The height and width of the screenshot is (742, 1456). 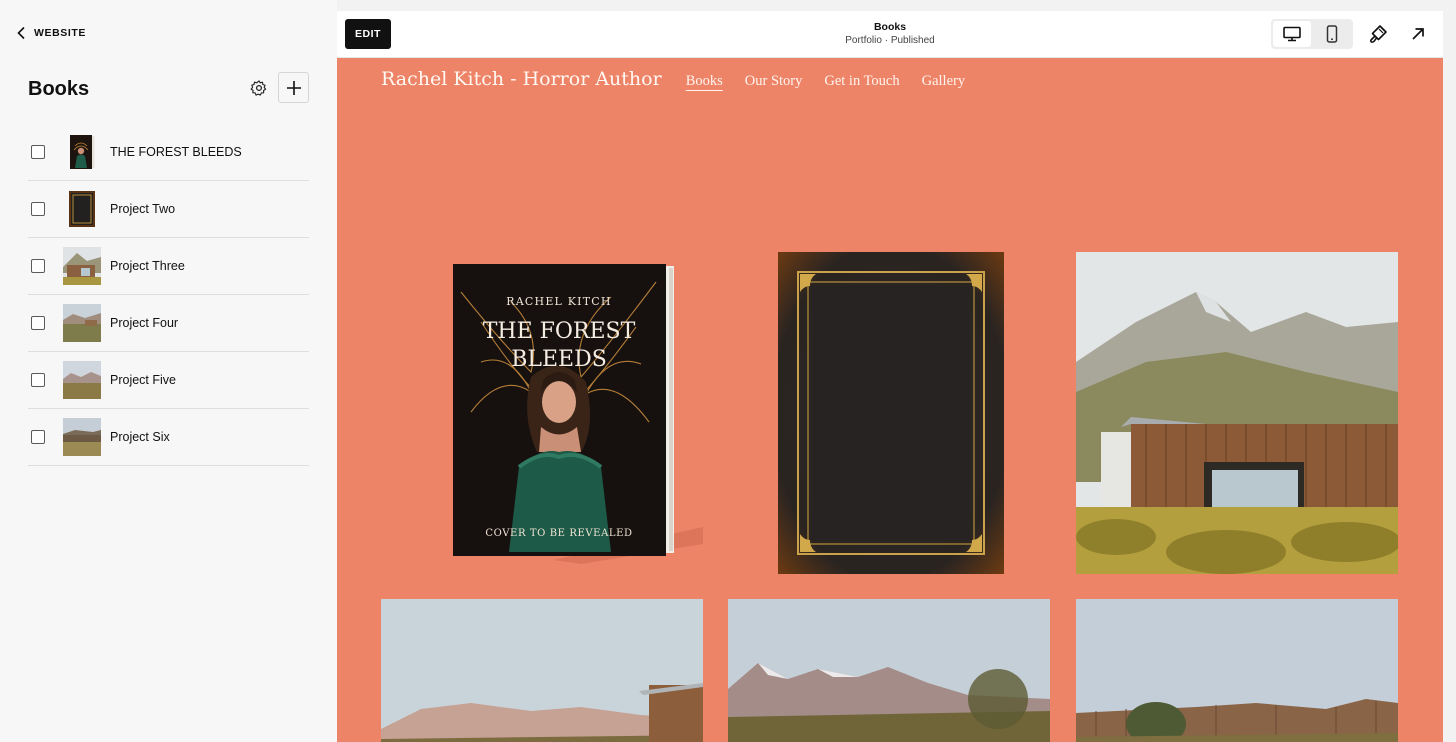 I want to click on item-label: Project Four, so click(x=144, y=323).